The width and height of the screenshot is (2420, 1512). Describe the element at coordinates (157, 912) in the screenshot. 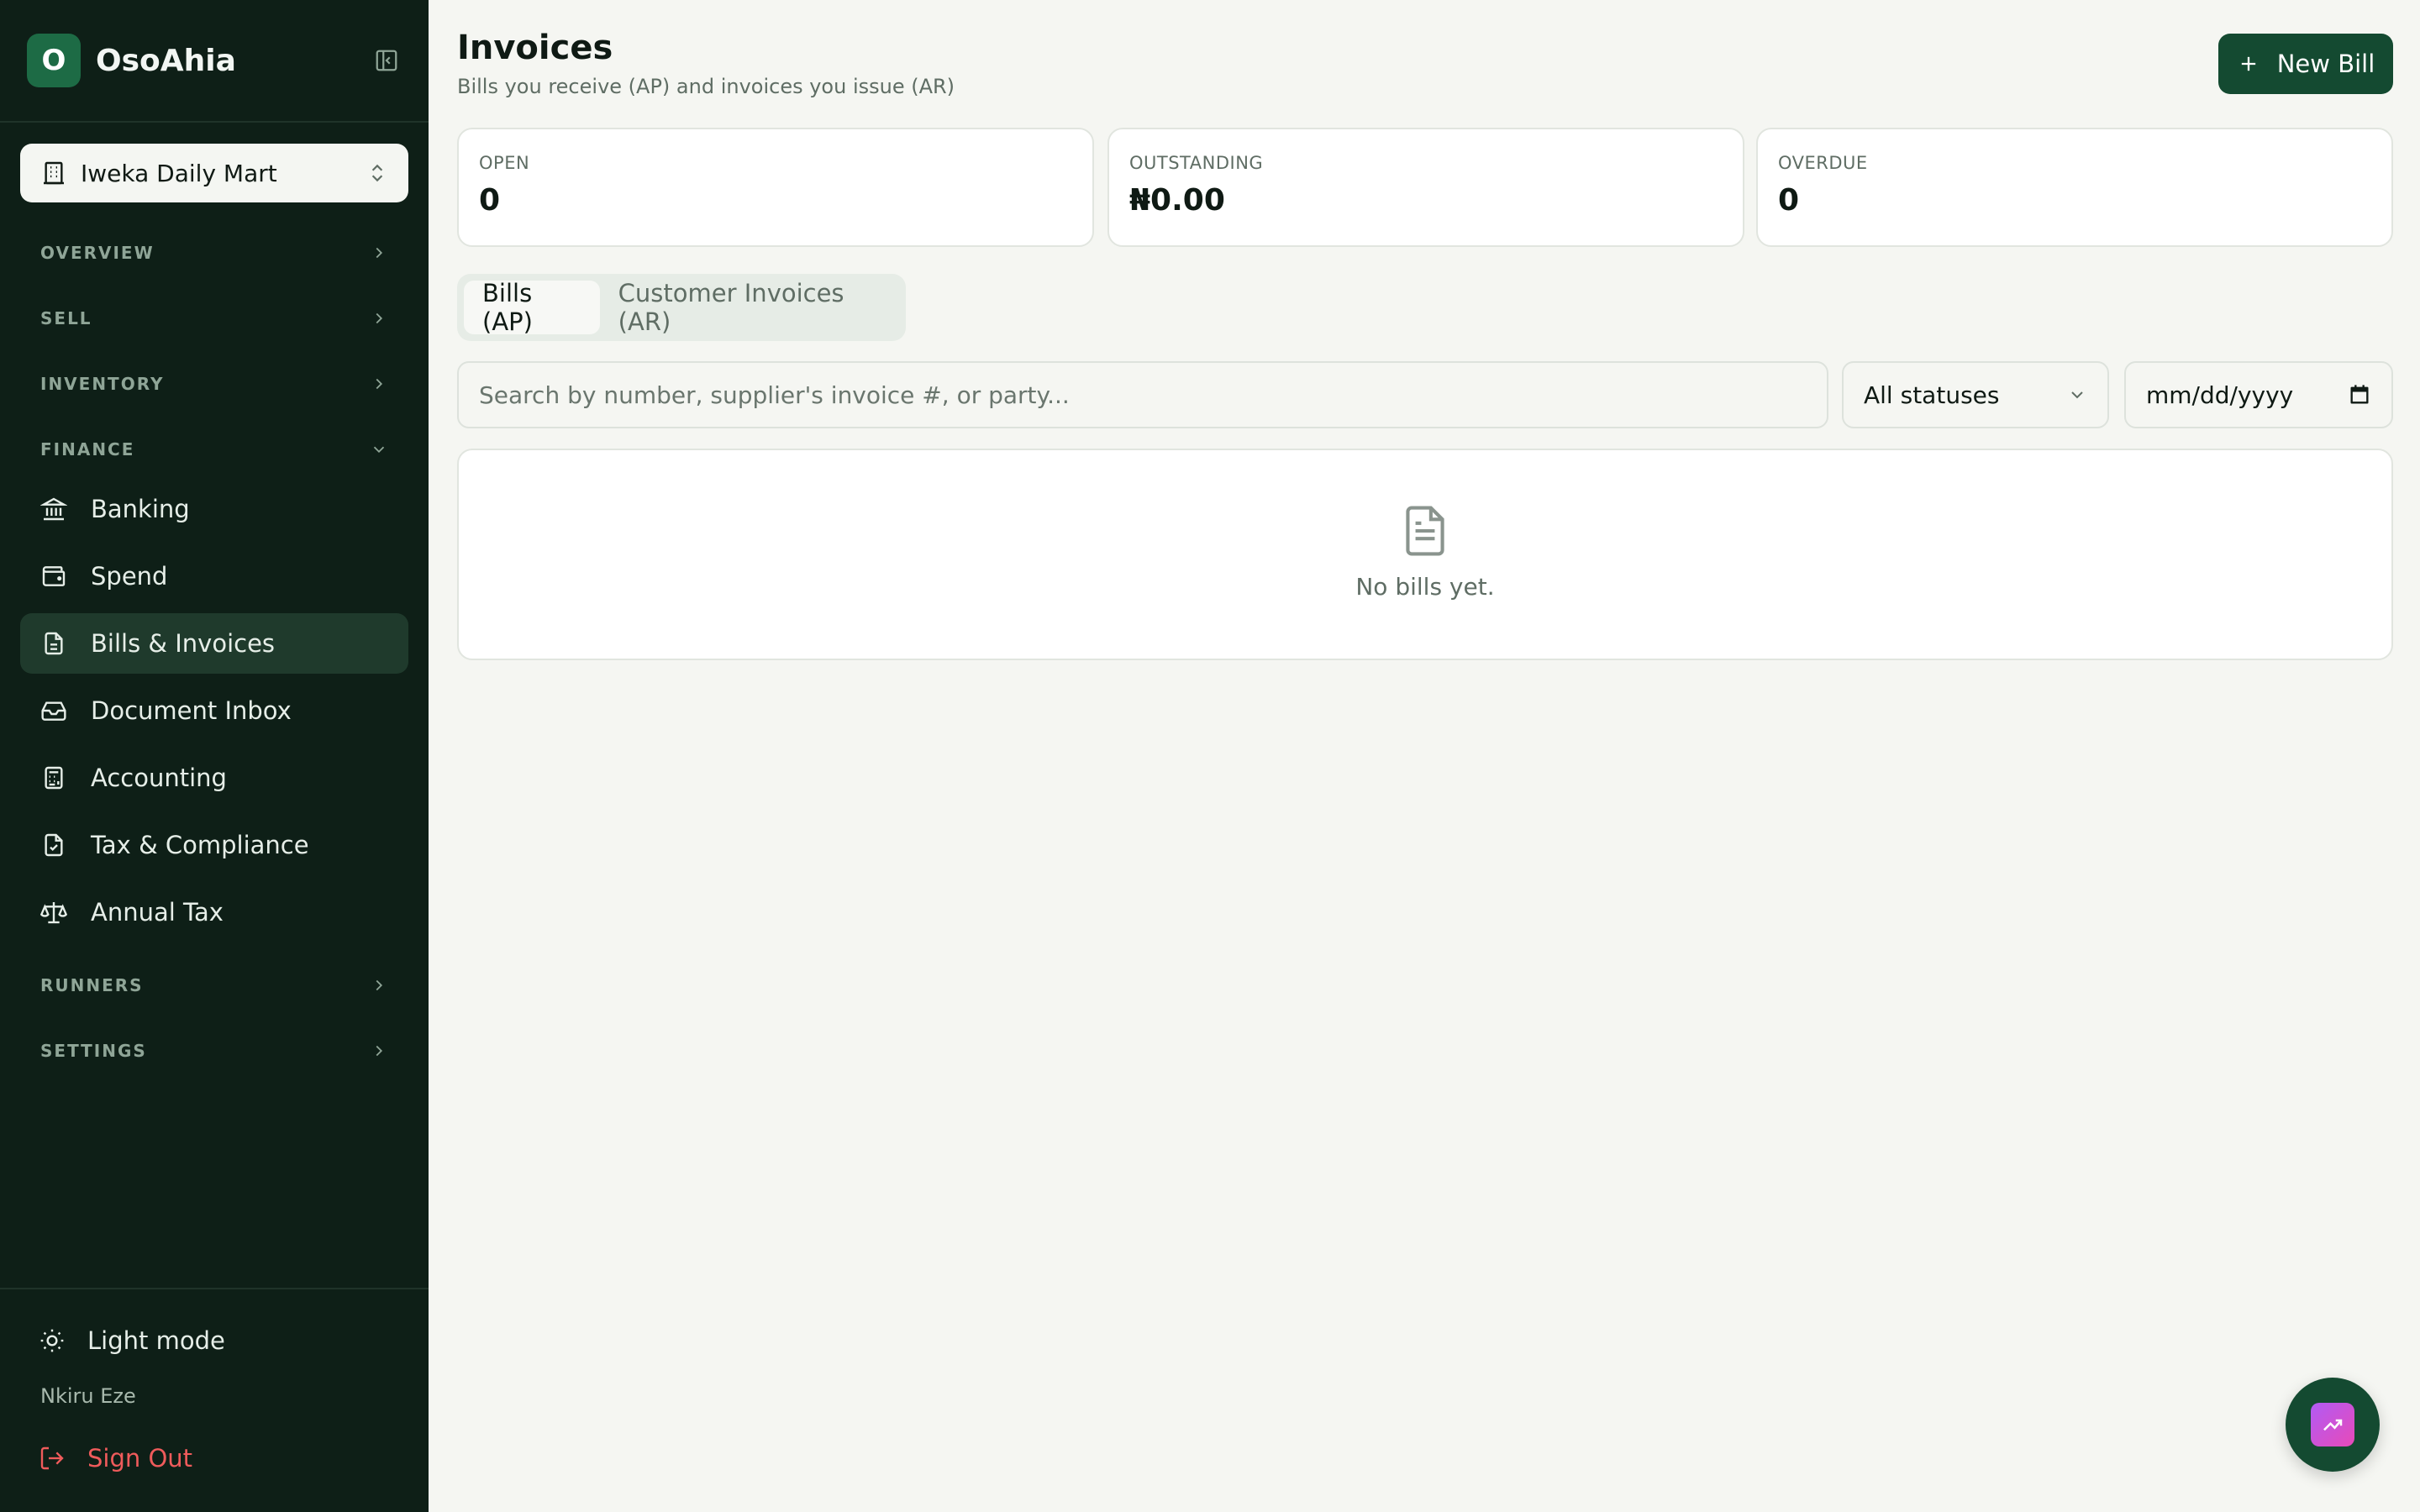

I see `sidebar-item-label: Annual Tax` at that location.